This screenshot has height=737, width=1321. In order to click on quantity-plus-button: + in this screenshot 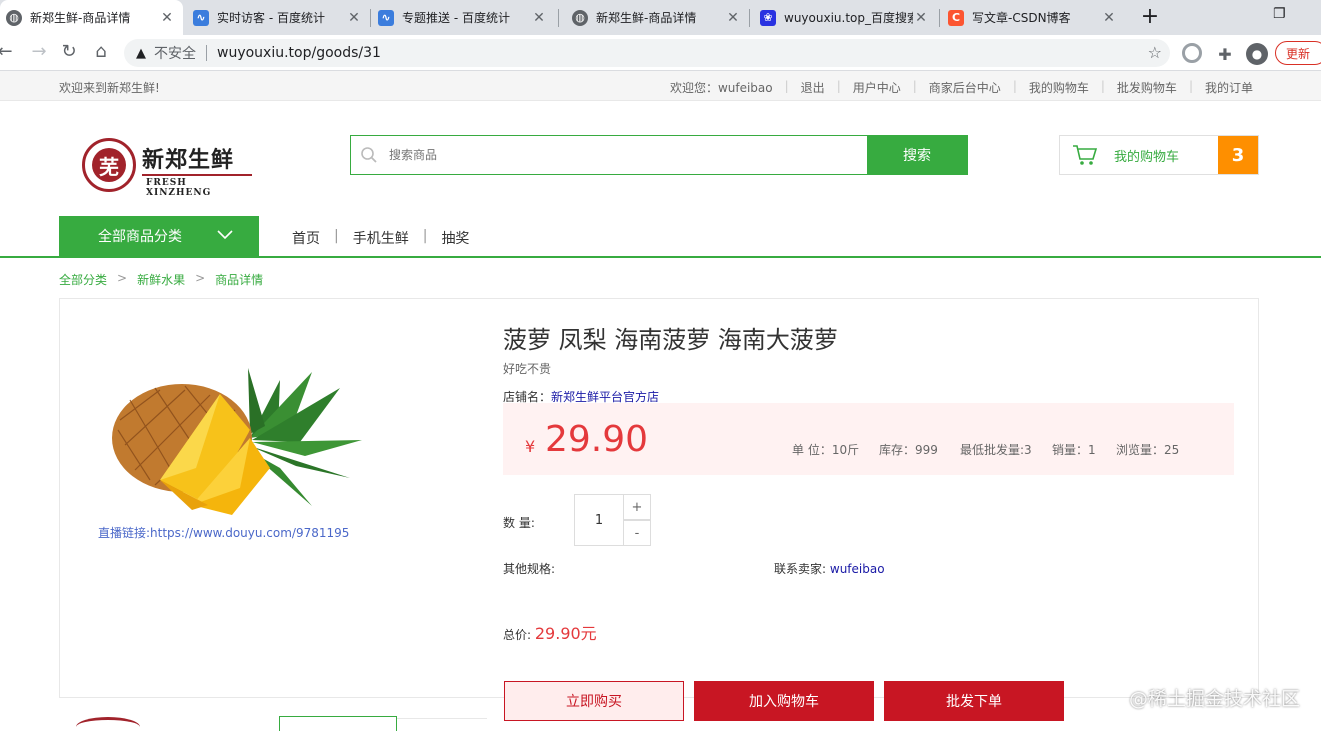, I will do `click(637, 507)`.